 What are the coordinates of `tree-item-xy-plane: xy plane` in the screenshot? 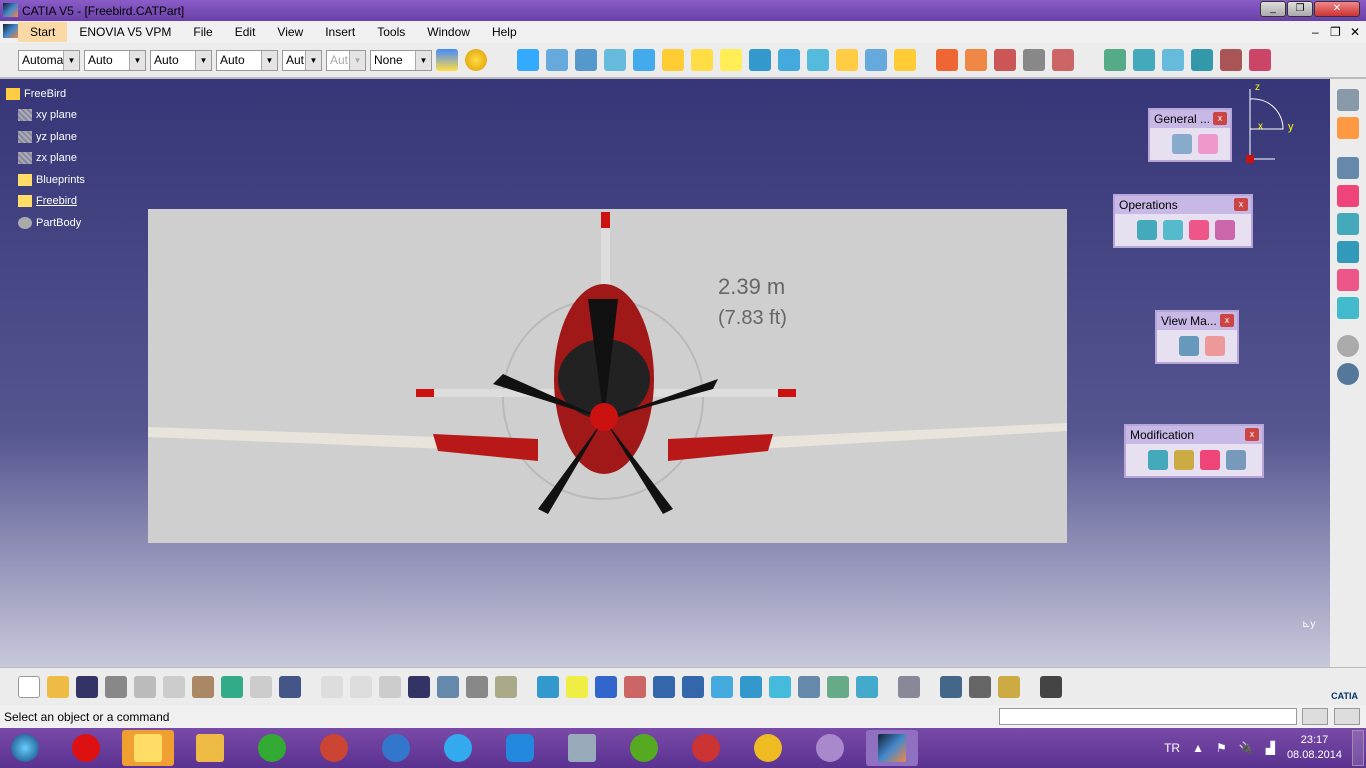 It's located at (45, 116).